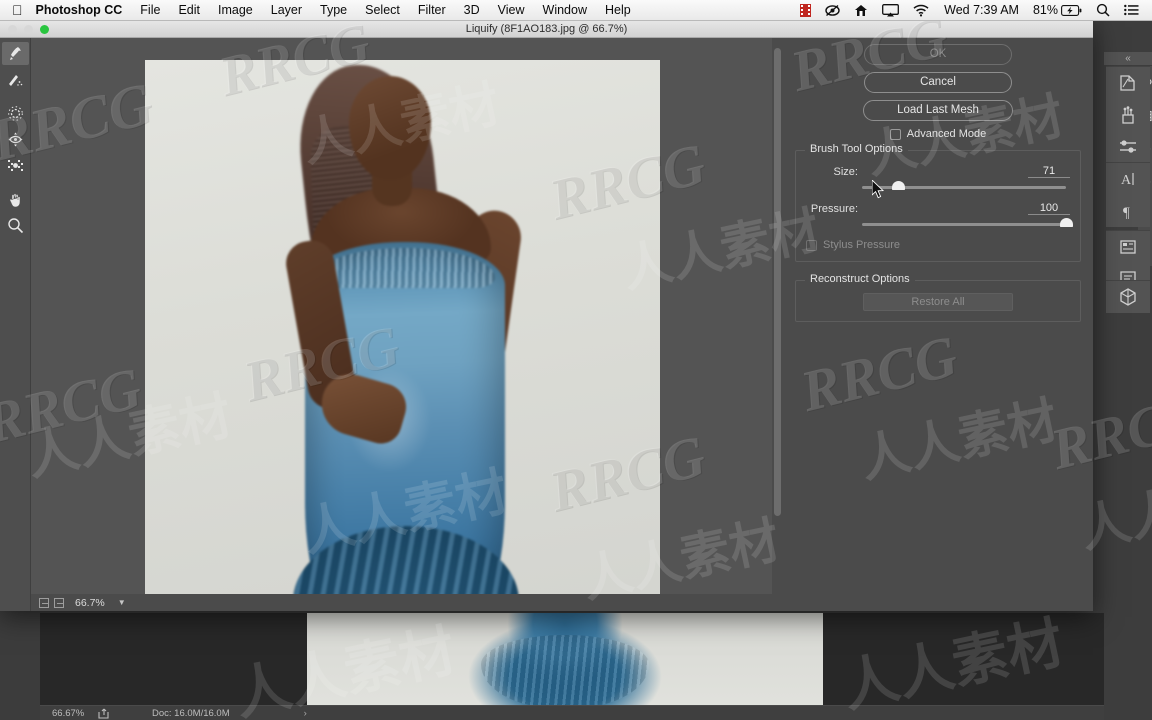 The height and width of the screenshot is (720, 1152). Describe the element at coordinates (946, 134) in the screenshot. I see `advanced-mode-label: Advanced Mode` at that location.